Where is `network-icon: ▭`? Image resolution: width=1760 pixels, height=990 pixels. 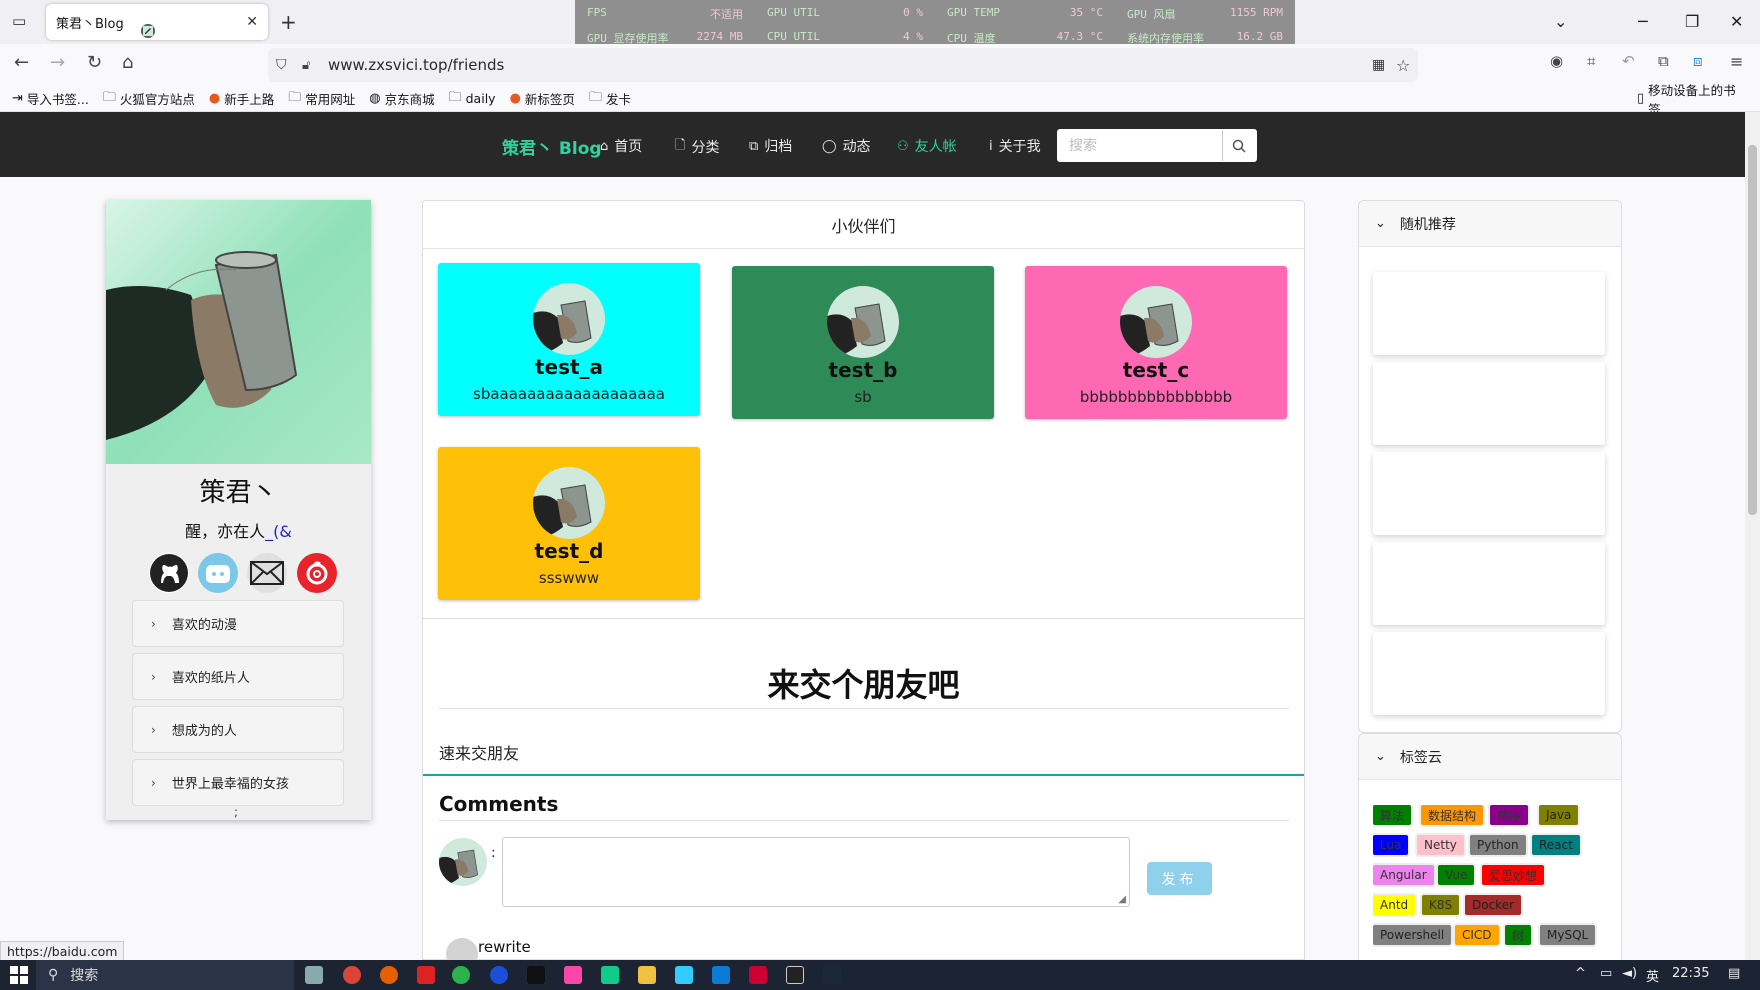
network-icon: ▭ is located at coordinates (1606, 973).